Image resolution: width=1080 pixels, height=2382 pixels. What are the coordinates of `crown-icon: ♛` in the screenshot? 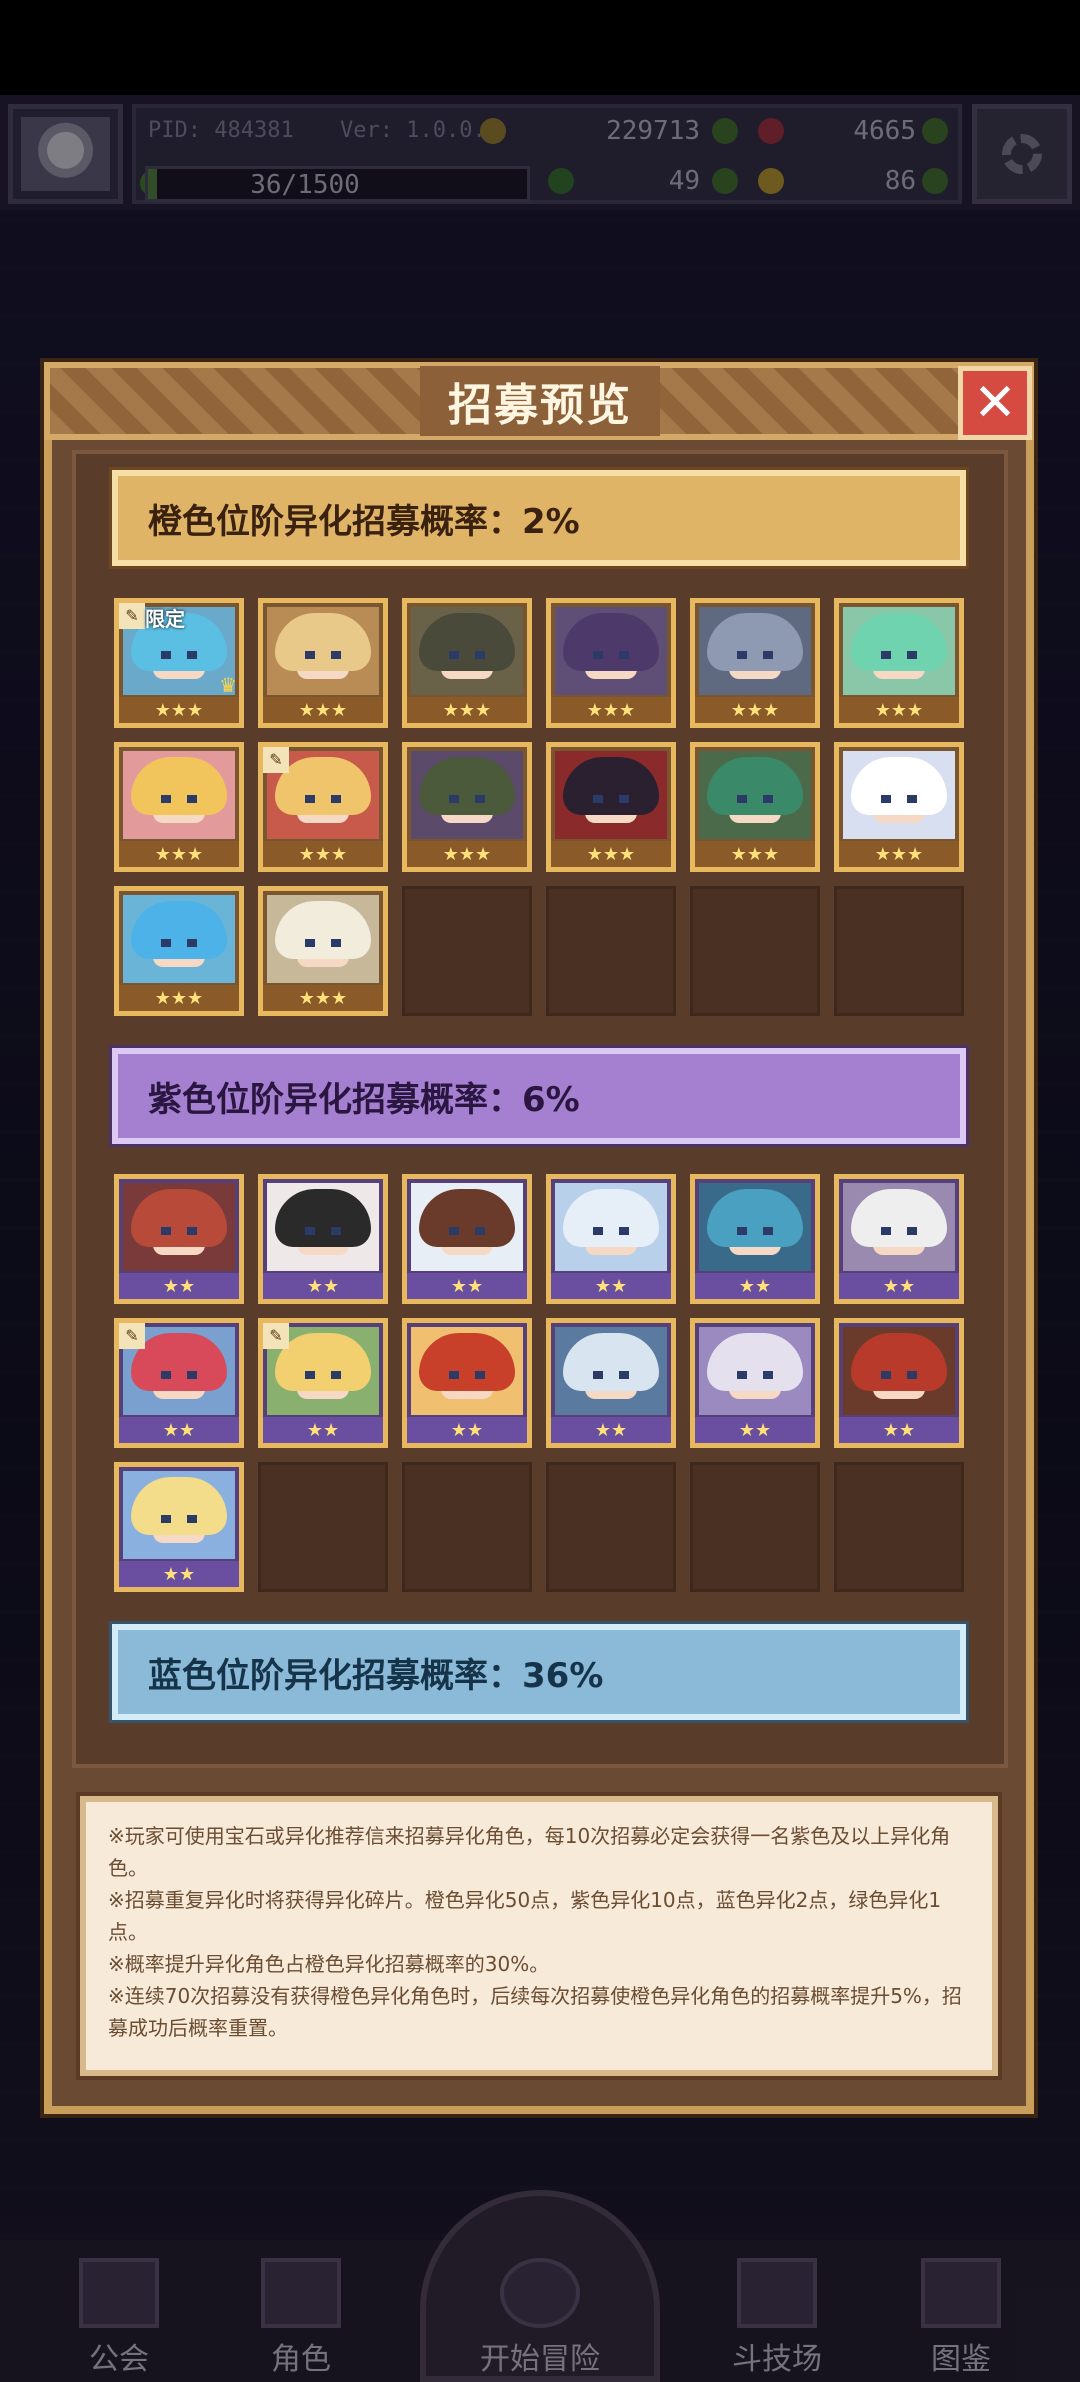 It's located at (228, 685).